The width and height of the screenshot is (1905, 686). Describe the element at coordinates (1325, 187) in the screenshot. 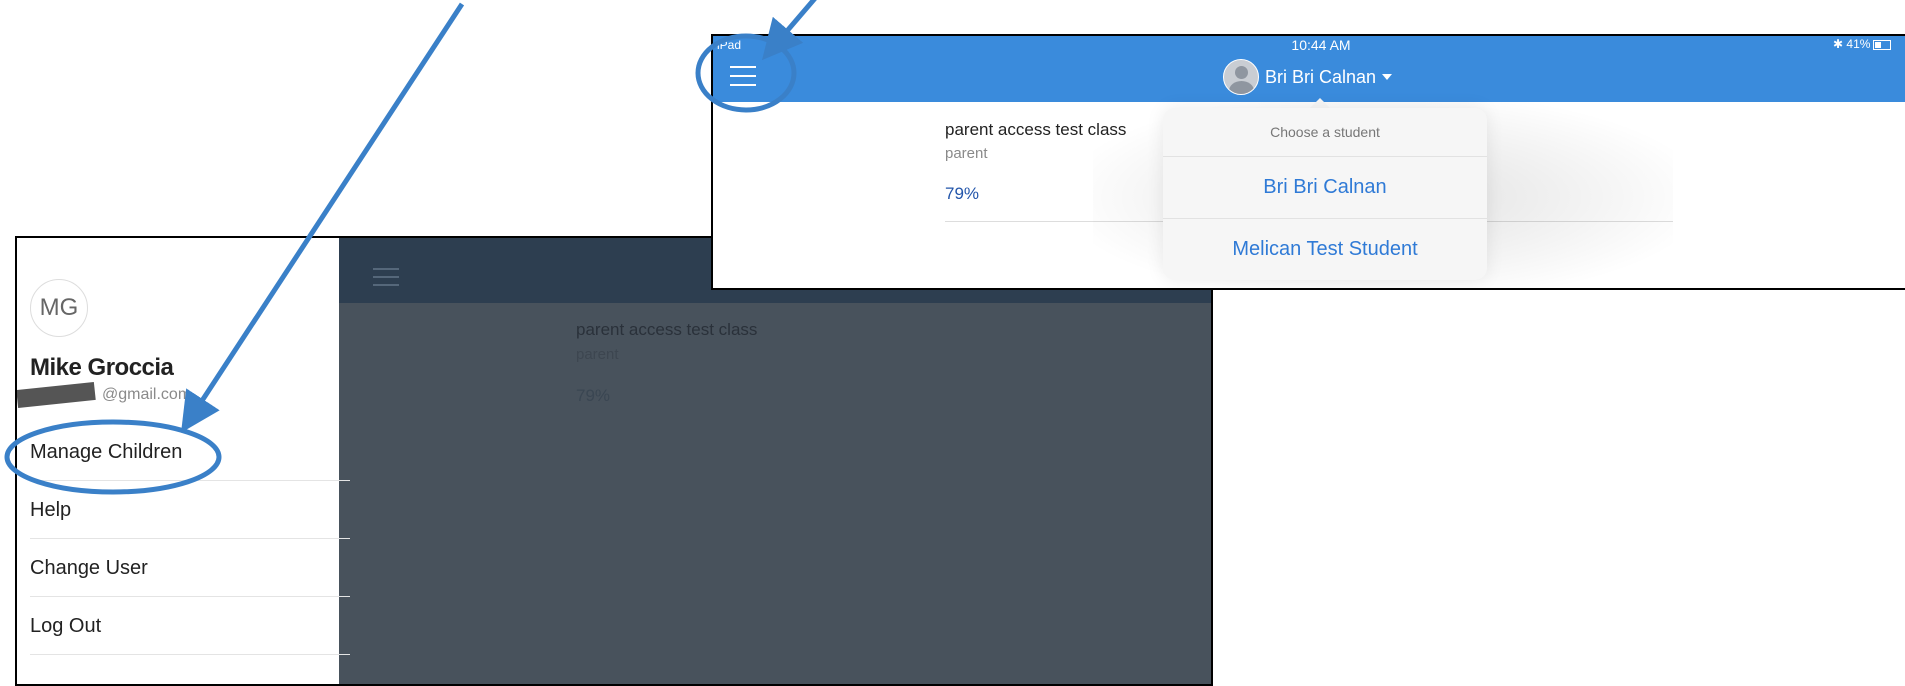

I see `student-option-bri-bri-calnan: Bri Bri Calnan` at that location.